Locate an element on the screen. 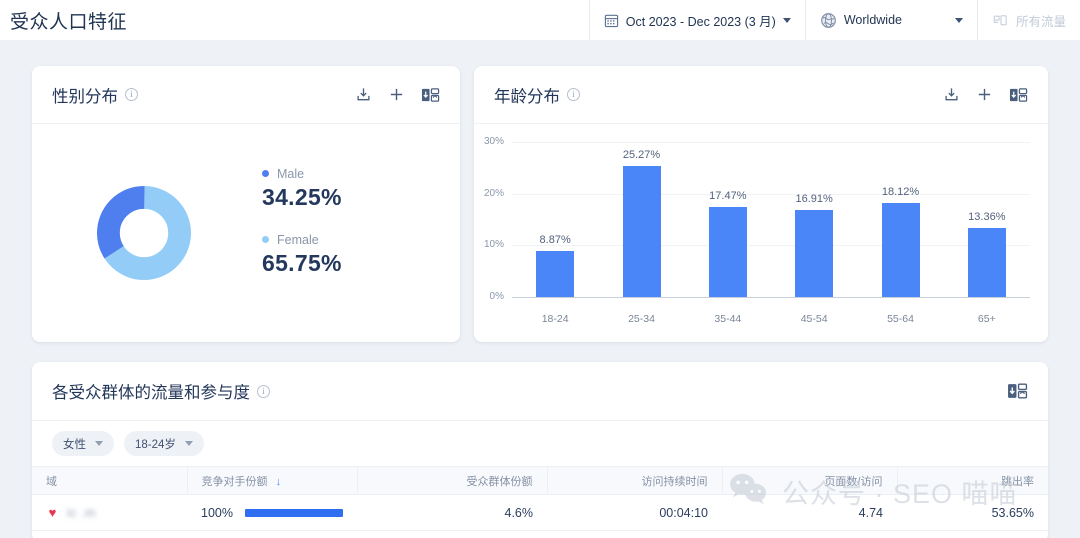  donut-svg is located at coordinates (144, 232).